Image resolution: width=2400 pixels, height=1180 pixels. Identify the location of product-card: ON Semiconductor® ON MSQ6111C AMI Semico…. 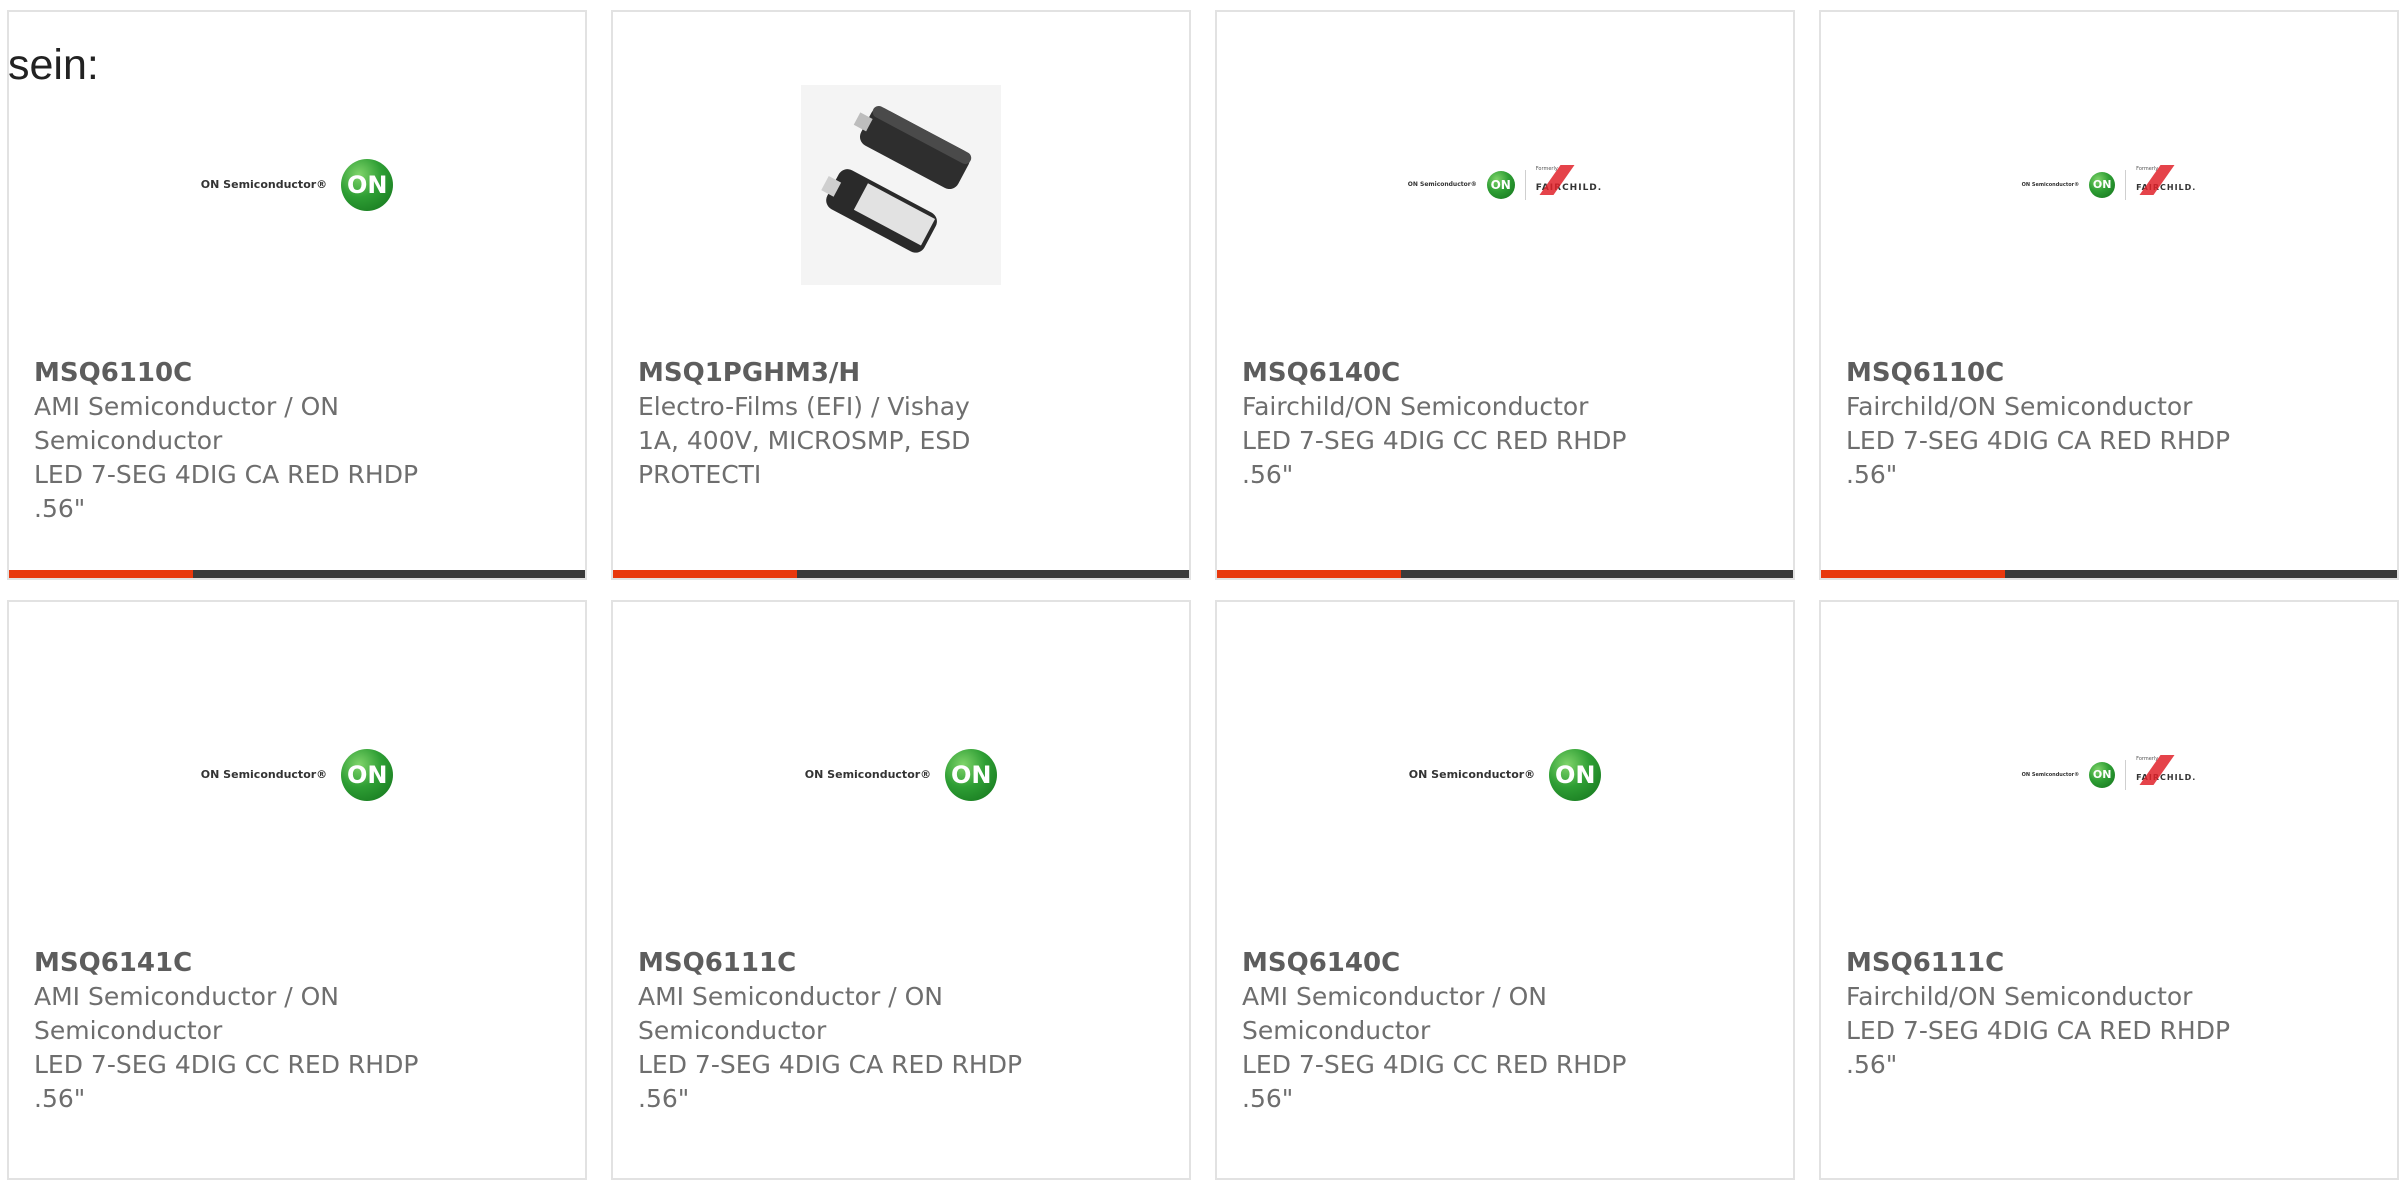
(901, 890).